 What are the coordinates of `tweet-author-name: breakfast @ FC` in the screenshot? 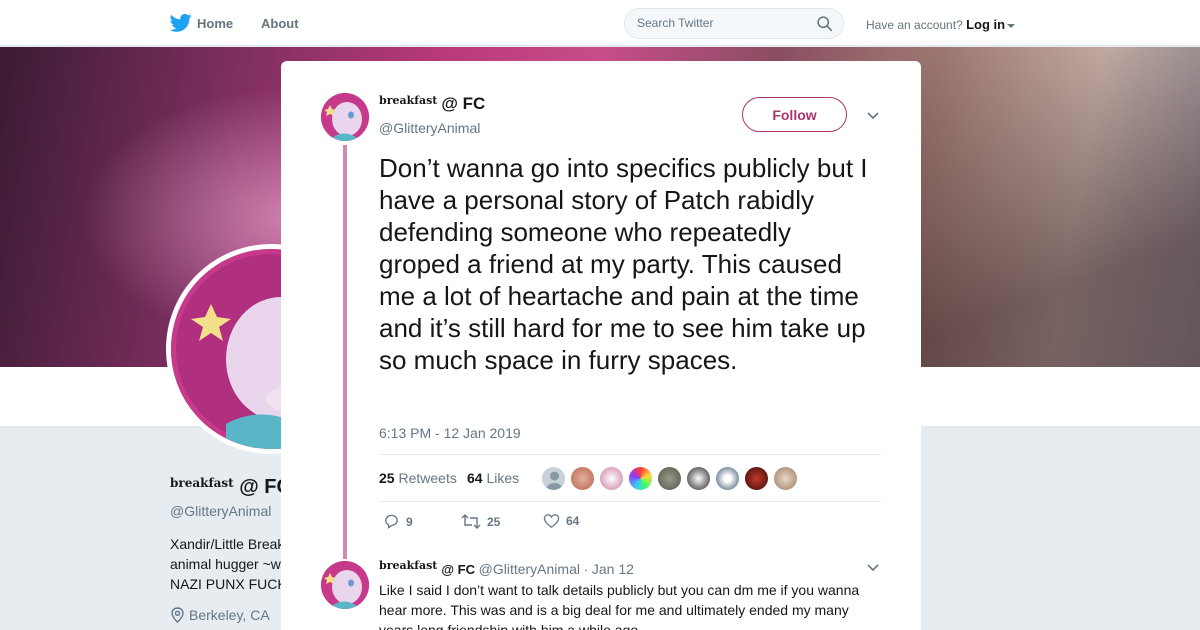 It's located at (432, 104).